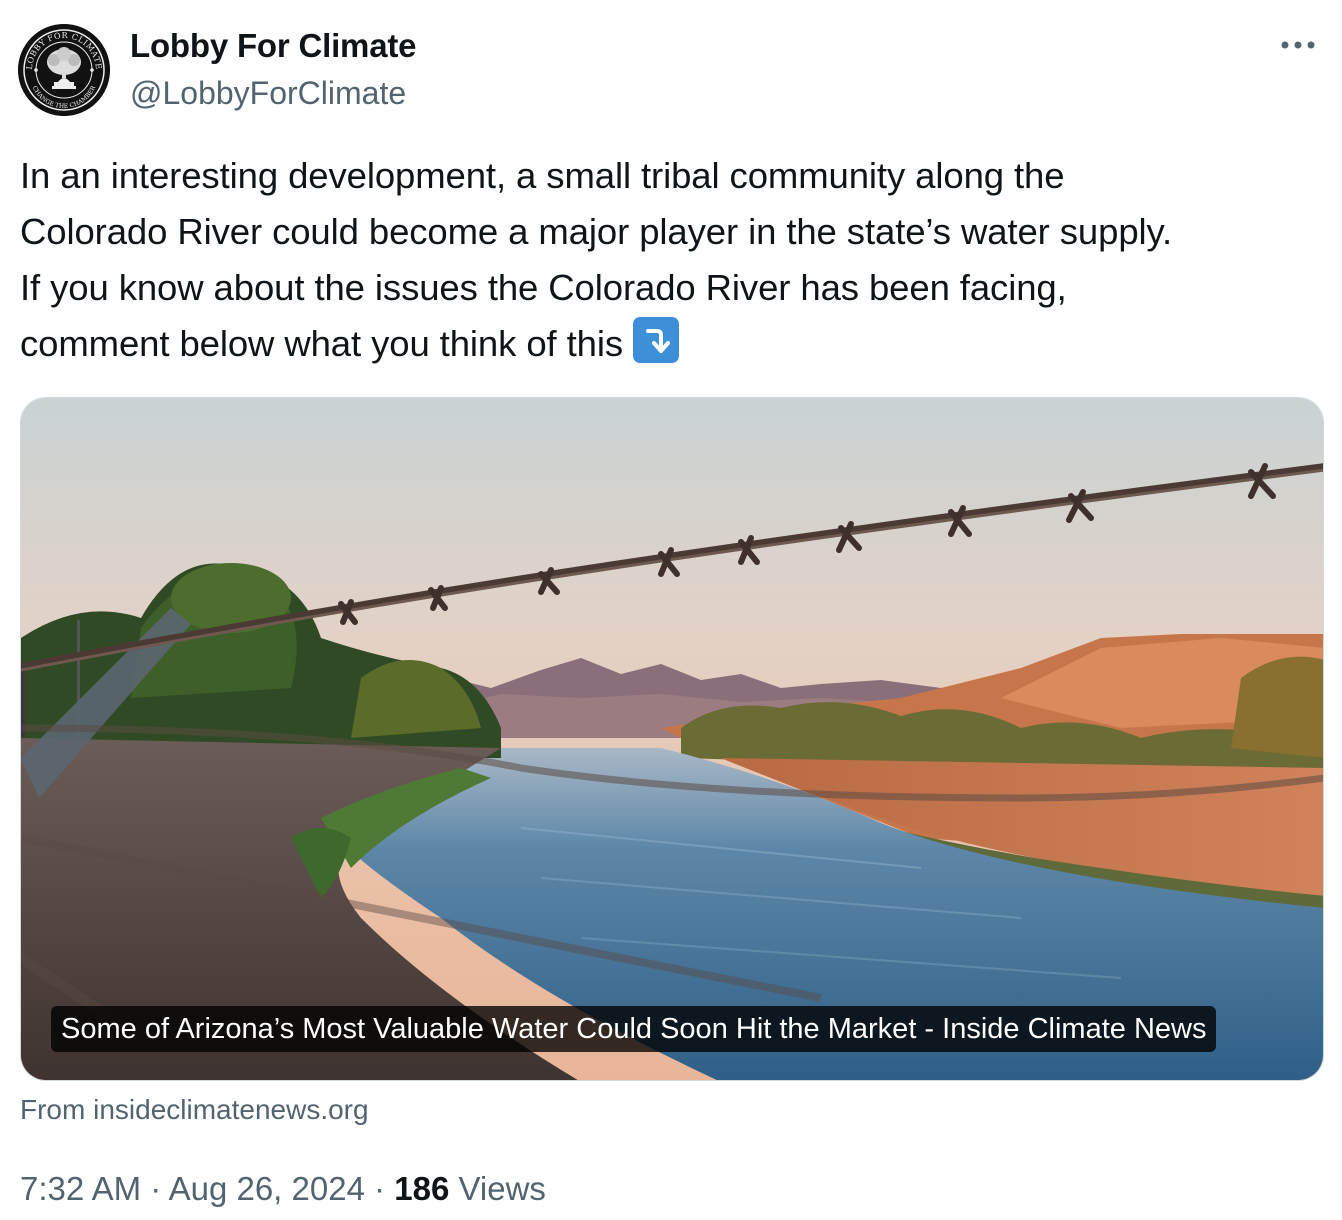  What do you see at coordinates (194, 1110) in the screenshot?
I see `card-source: From insideclimatenews.org` at bounding box center [194, 1110].